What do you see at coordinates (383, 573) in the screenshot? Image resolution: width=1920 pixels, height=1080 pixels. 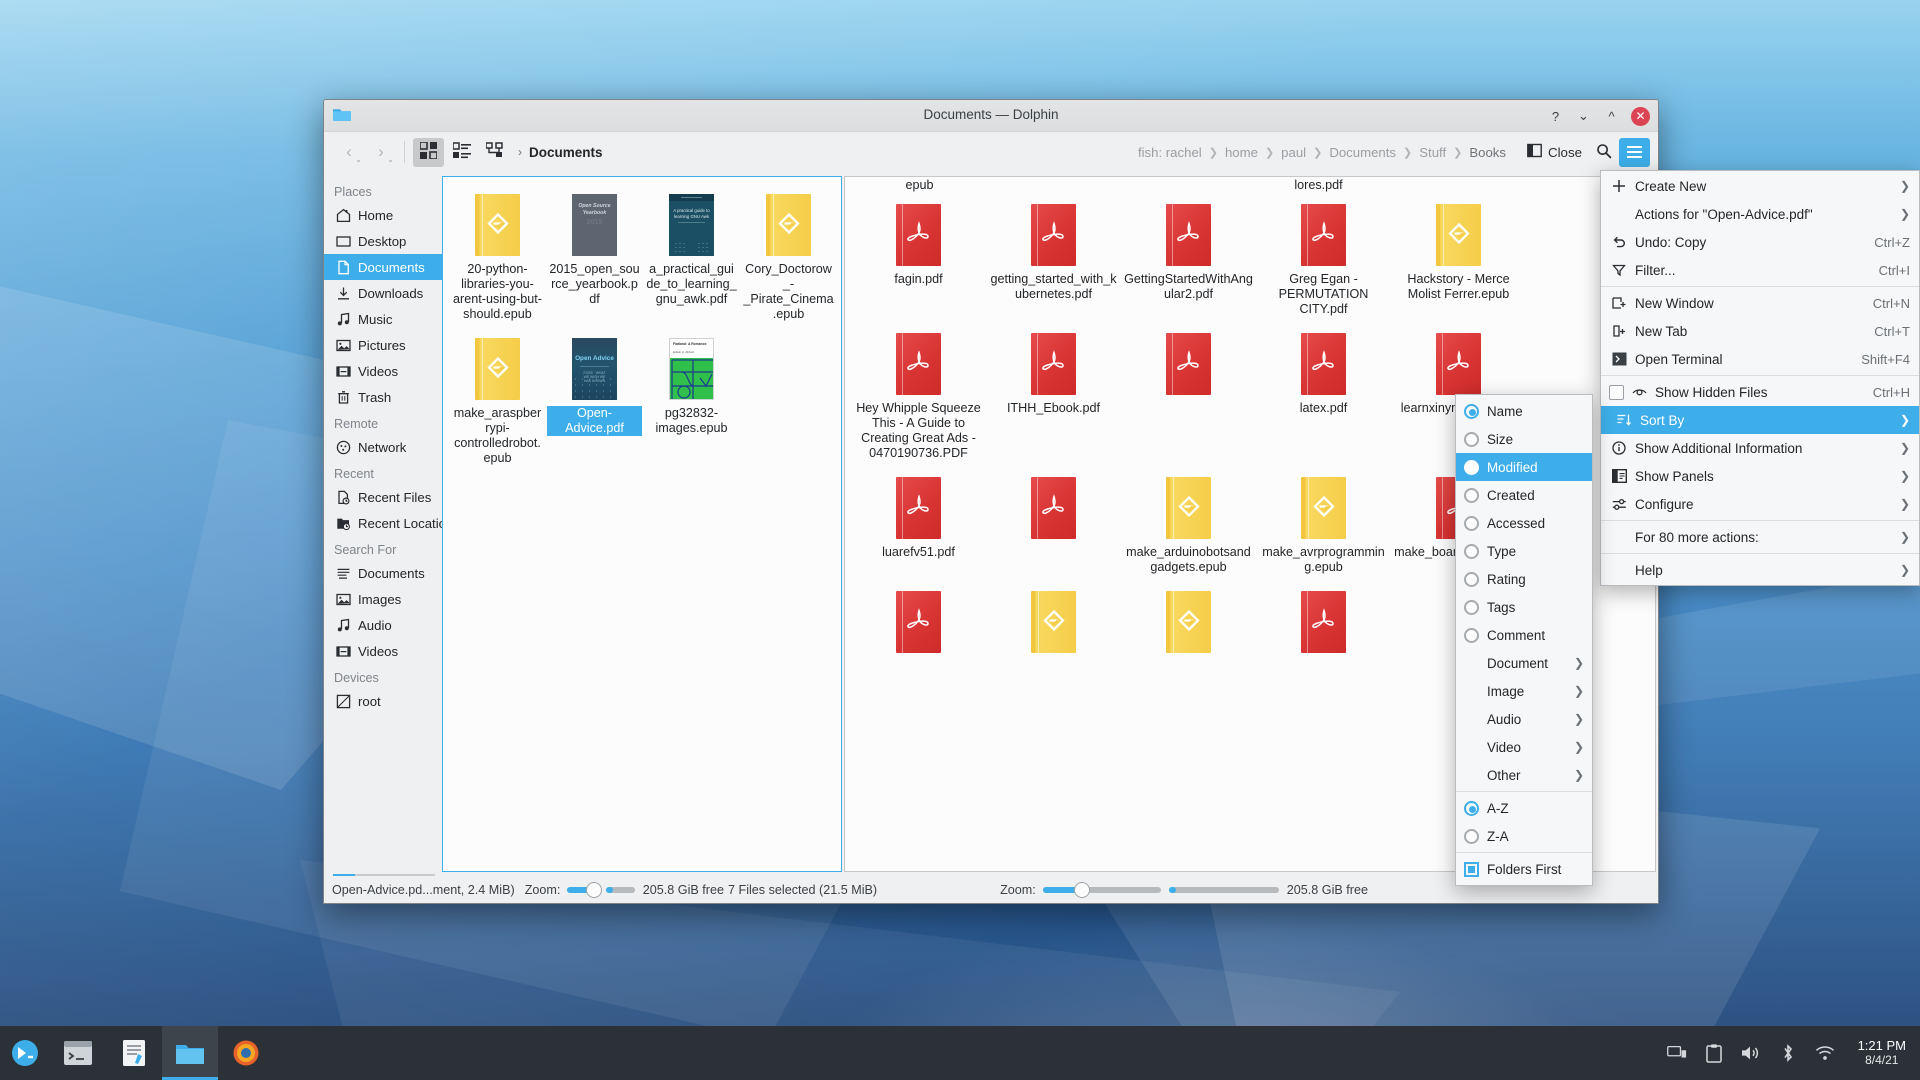 I see `sidebar-item-search-documents: Documents` at bounding box center [383, 573].